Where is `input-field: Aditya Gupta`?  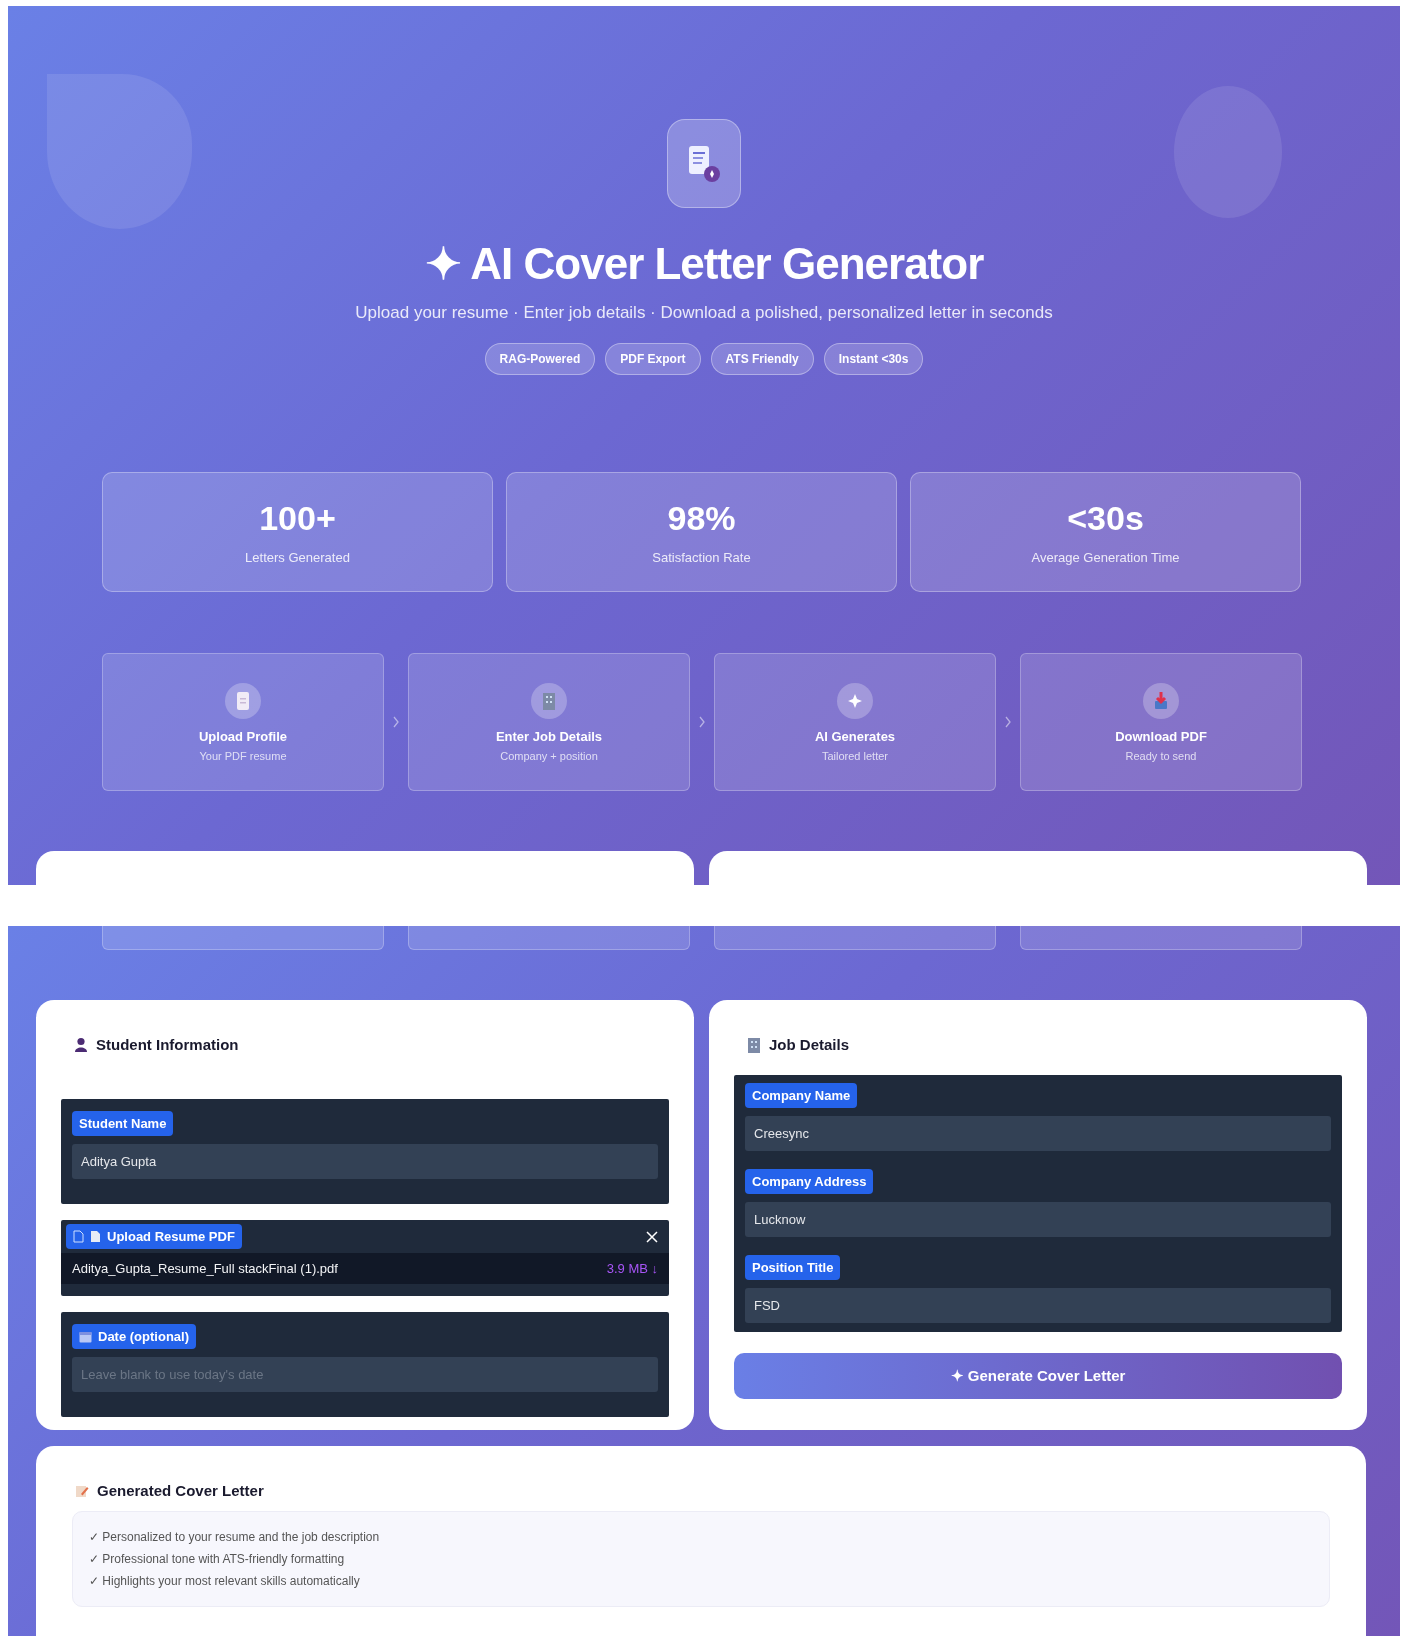 input-field: Aditya Gupta is located at coordinates (365, 1161).